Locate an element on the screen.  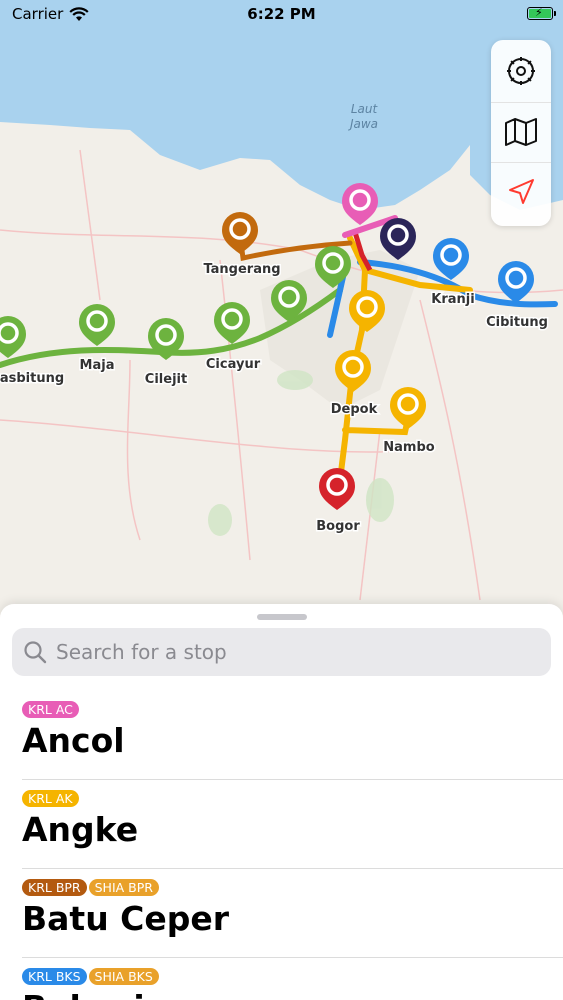
search-icon is located at coordinates (35, 652).